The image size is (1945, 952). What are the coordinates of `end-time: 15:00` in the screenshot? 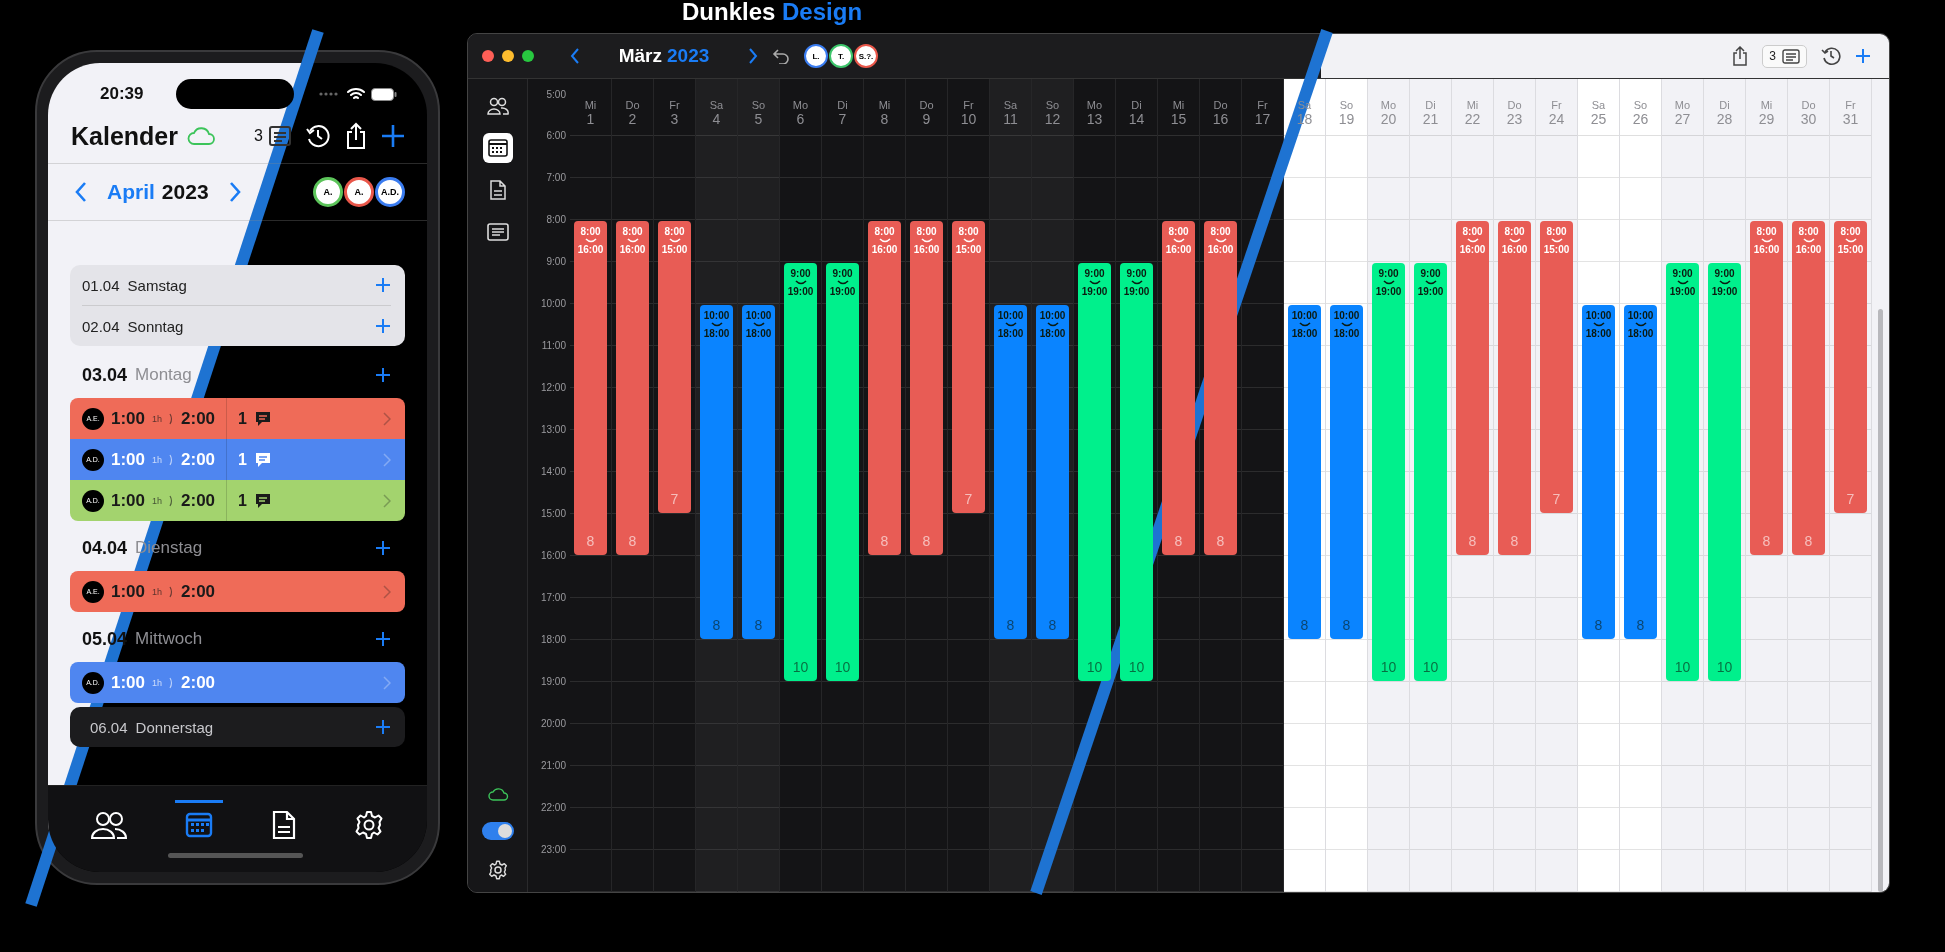 It's located at (1556, 250).